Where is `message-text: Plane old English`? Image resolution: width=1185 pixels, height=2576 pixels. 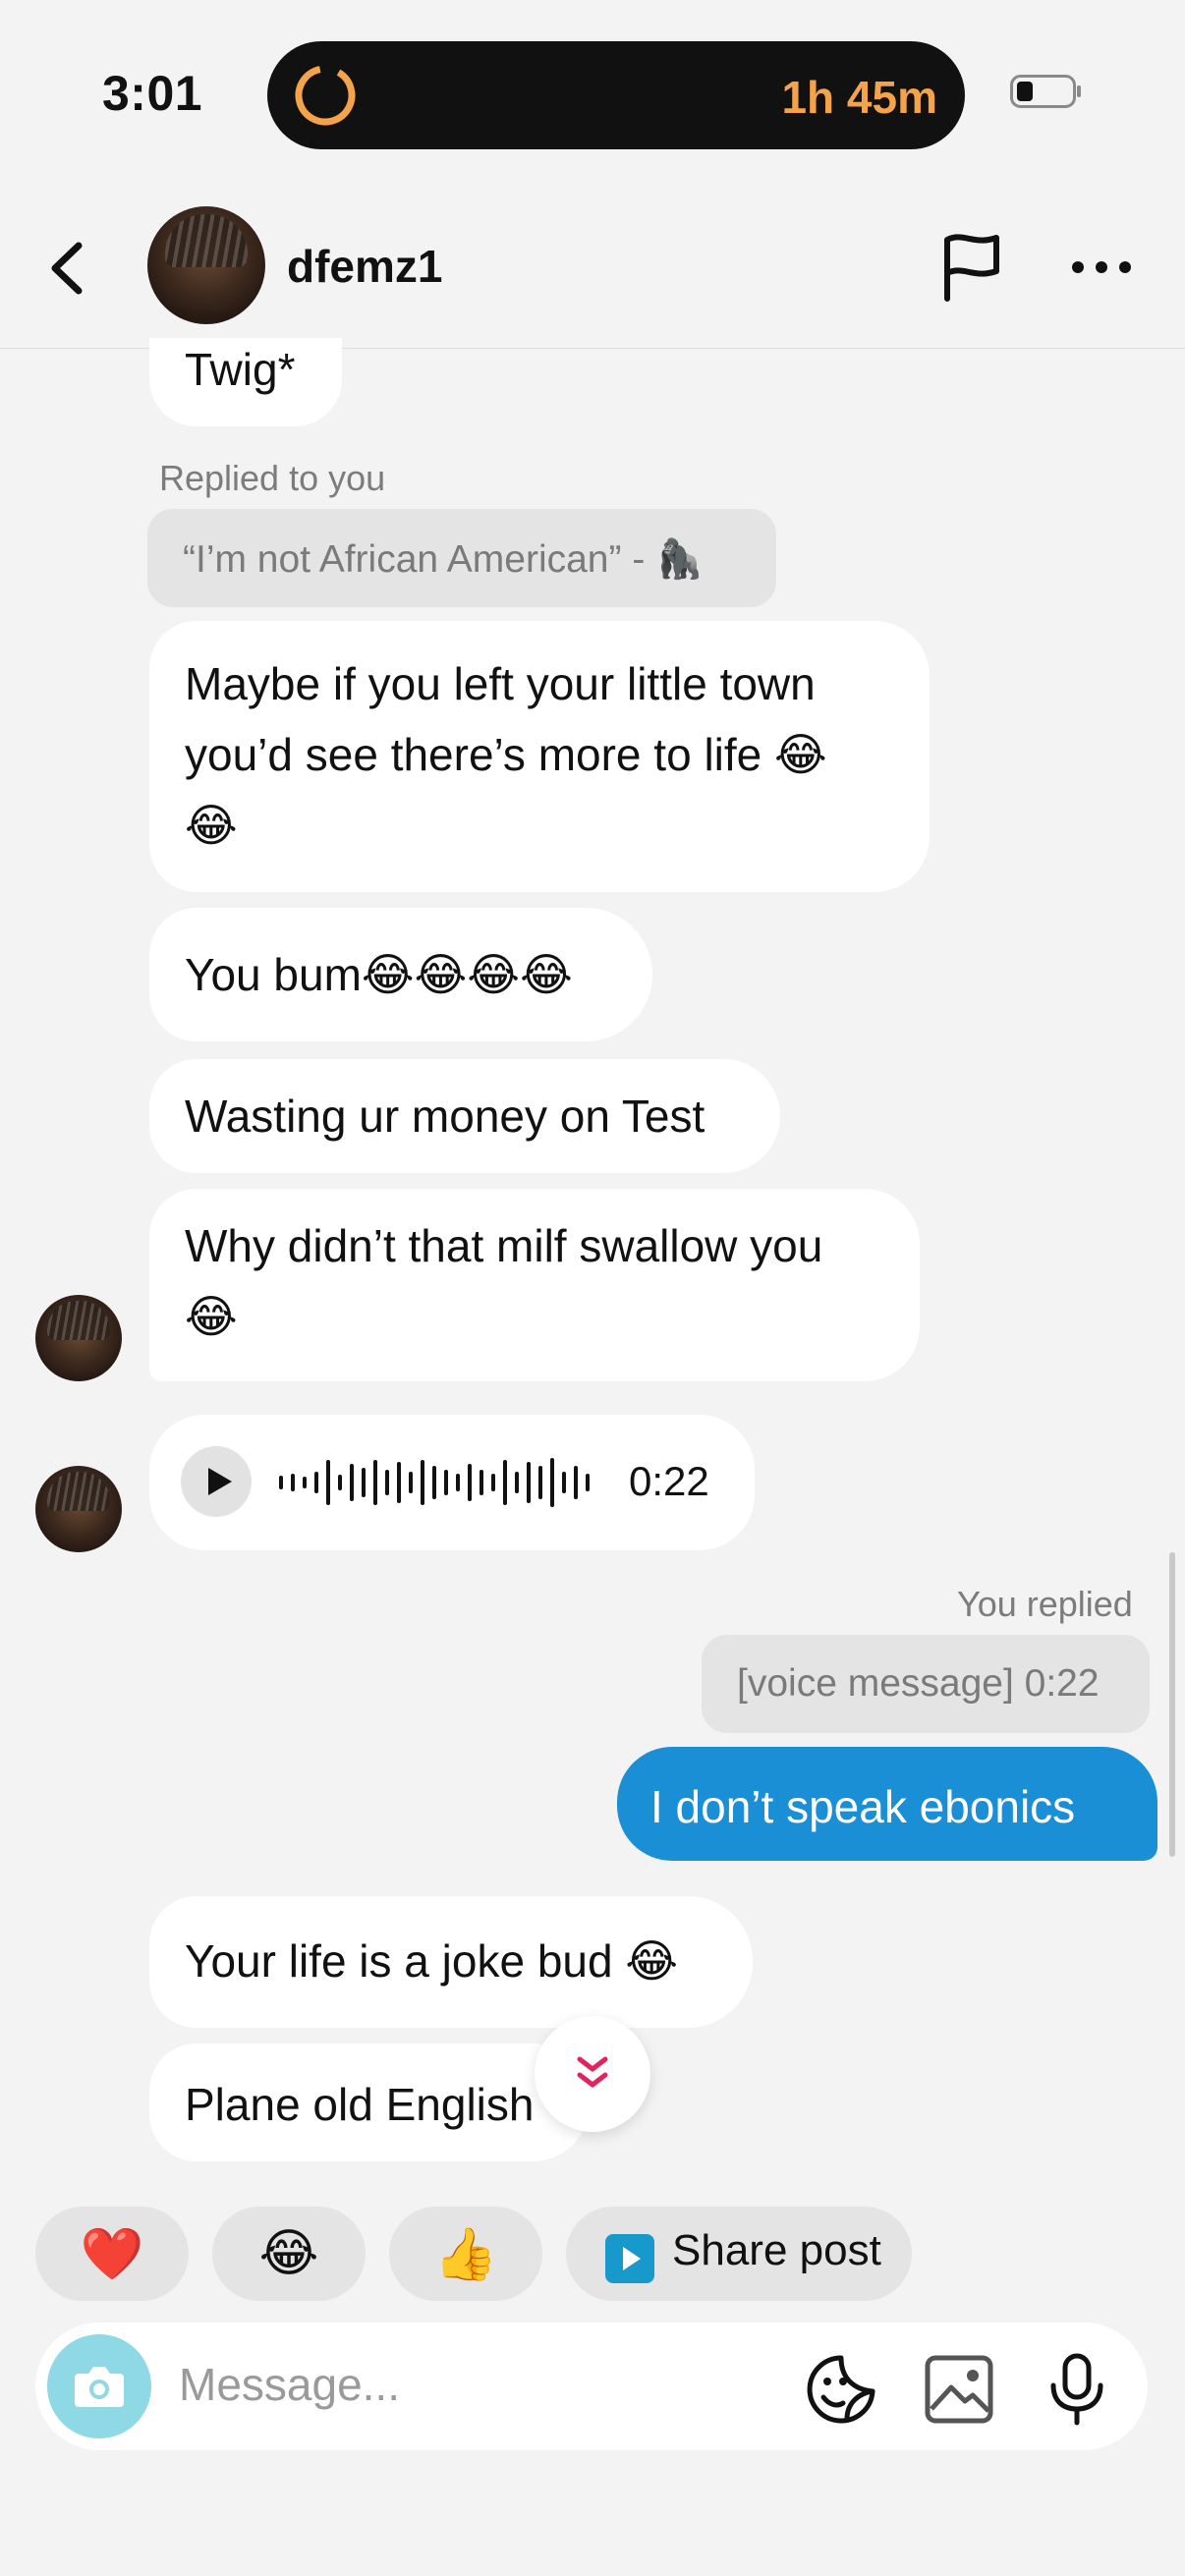 message-text: Plane old English is located at coordinates (360, 2104).